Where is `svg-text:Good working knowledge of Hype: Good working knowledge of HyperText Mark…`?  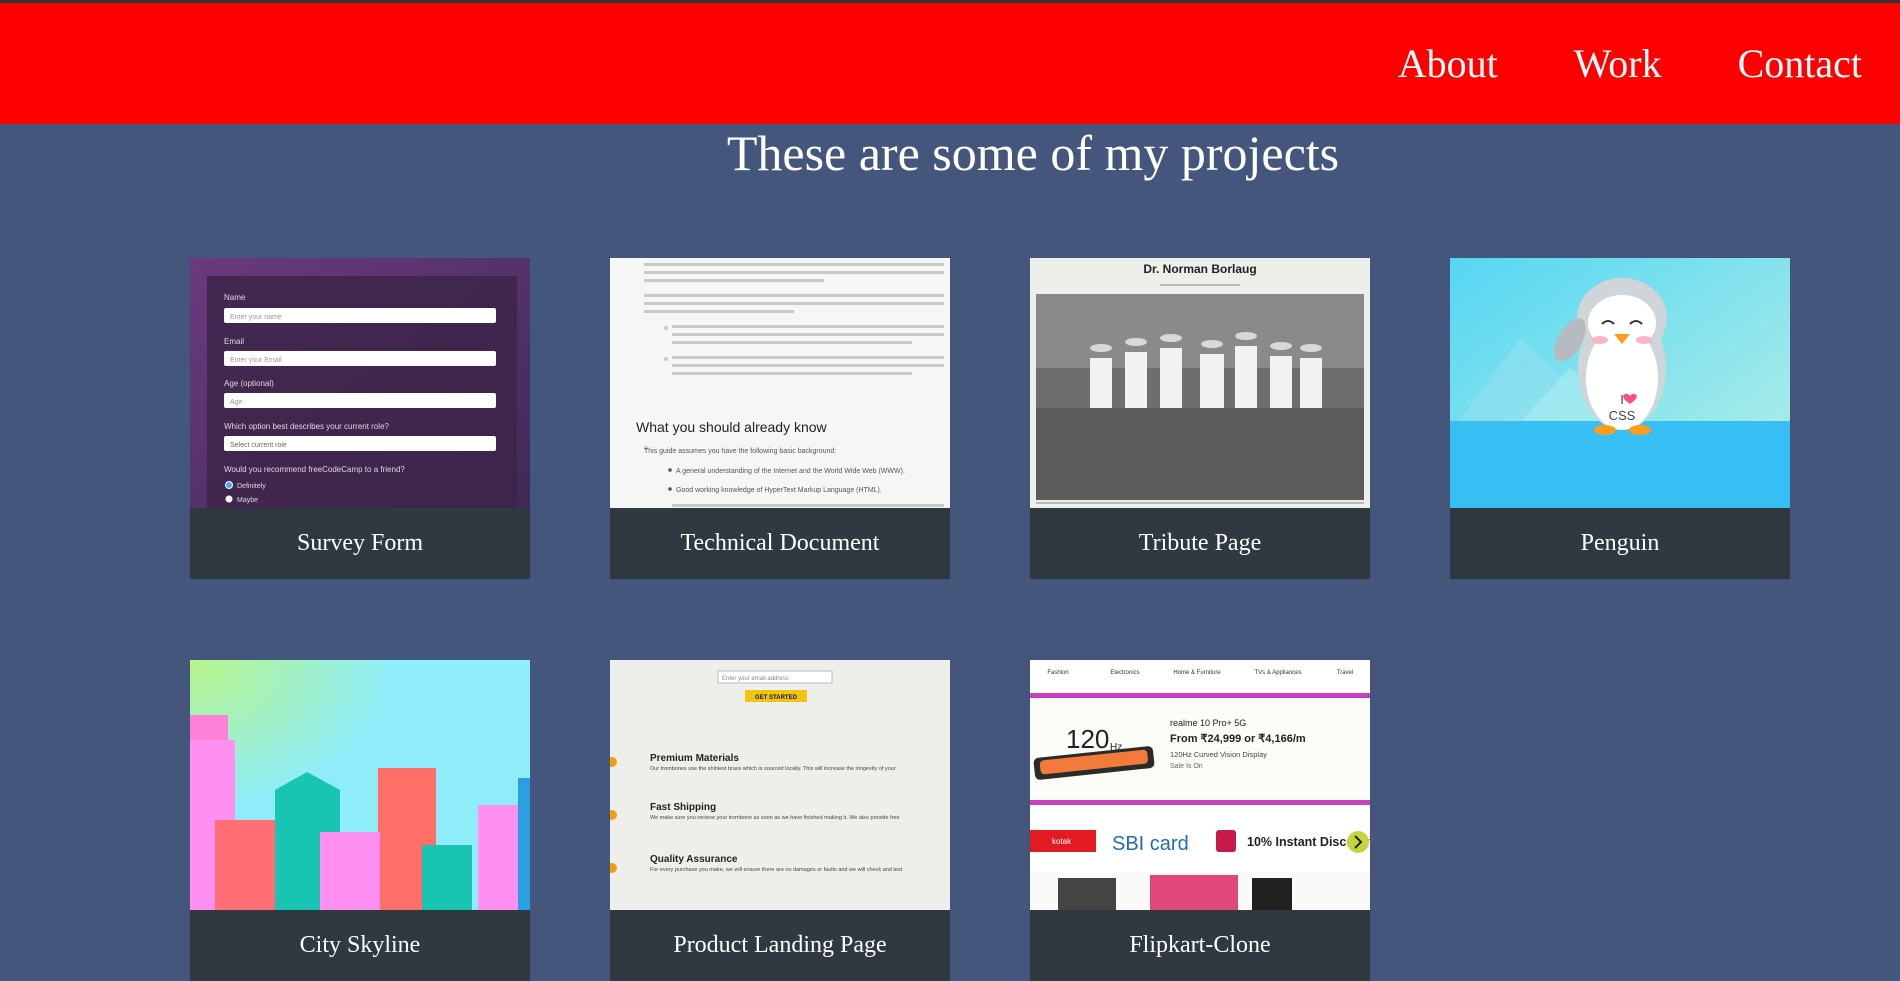
svg-text:Good working knowledge of Hype: Good working knowledge of HyperText Mark… is located at coordinates (779, 490).